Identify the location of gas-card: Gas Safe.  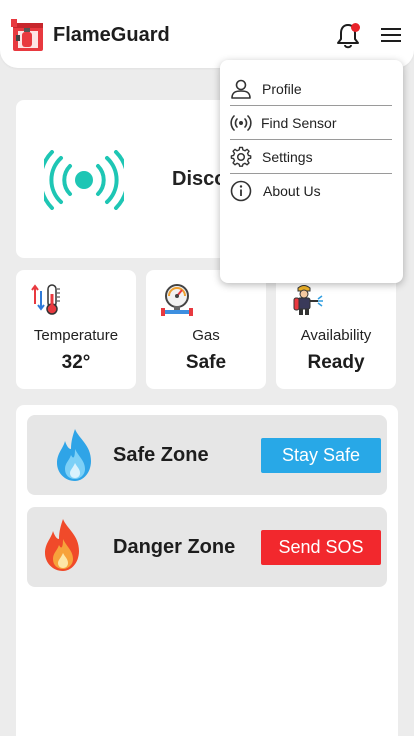
(206, 329).